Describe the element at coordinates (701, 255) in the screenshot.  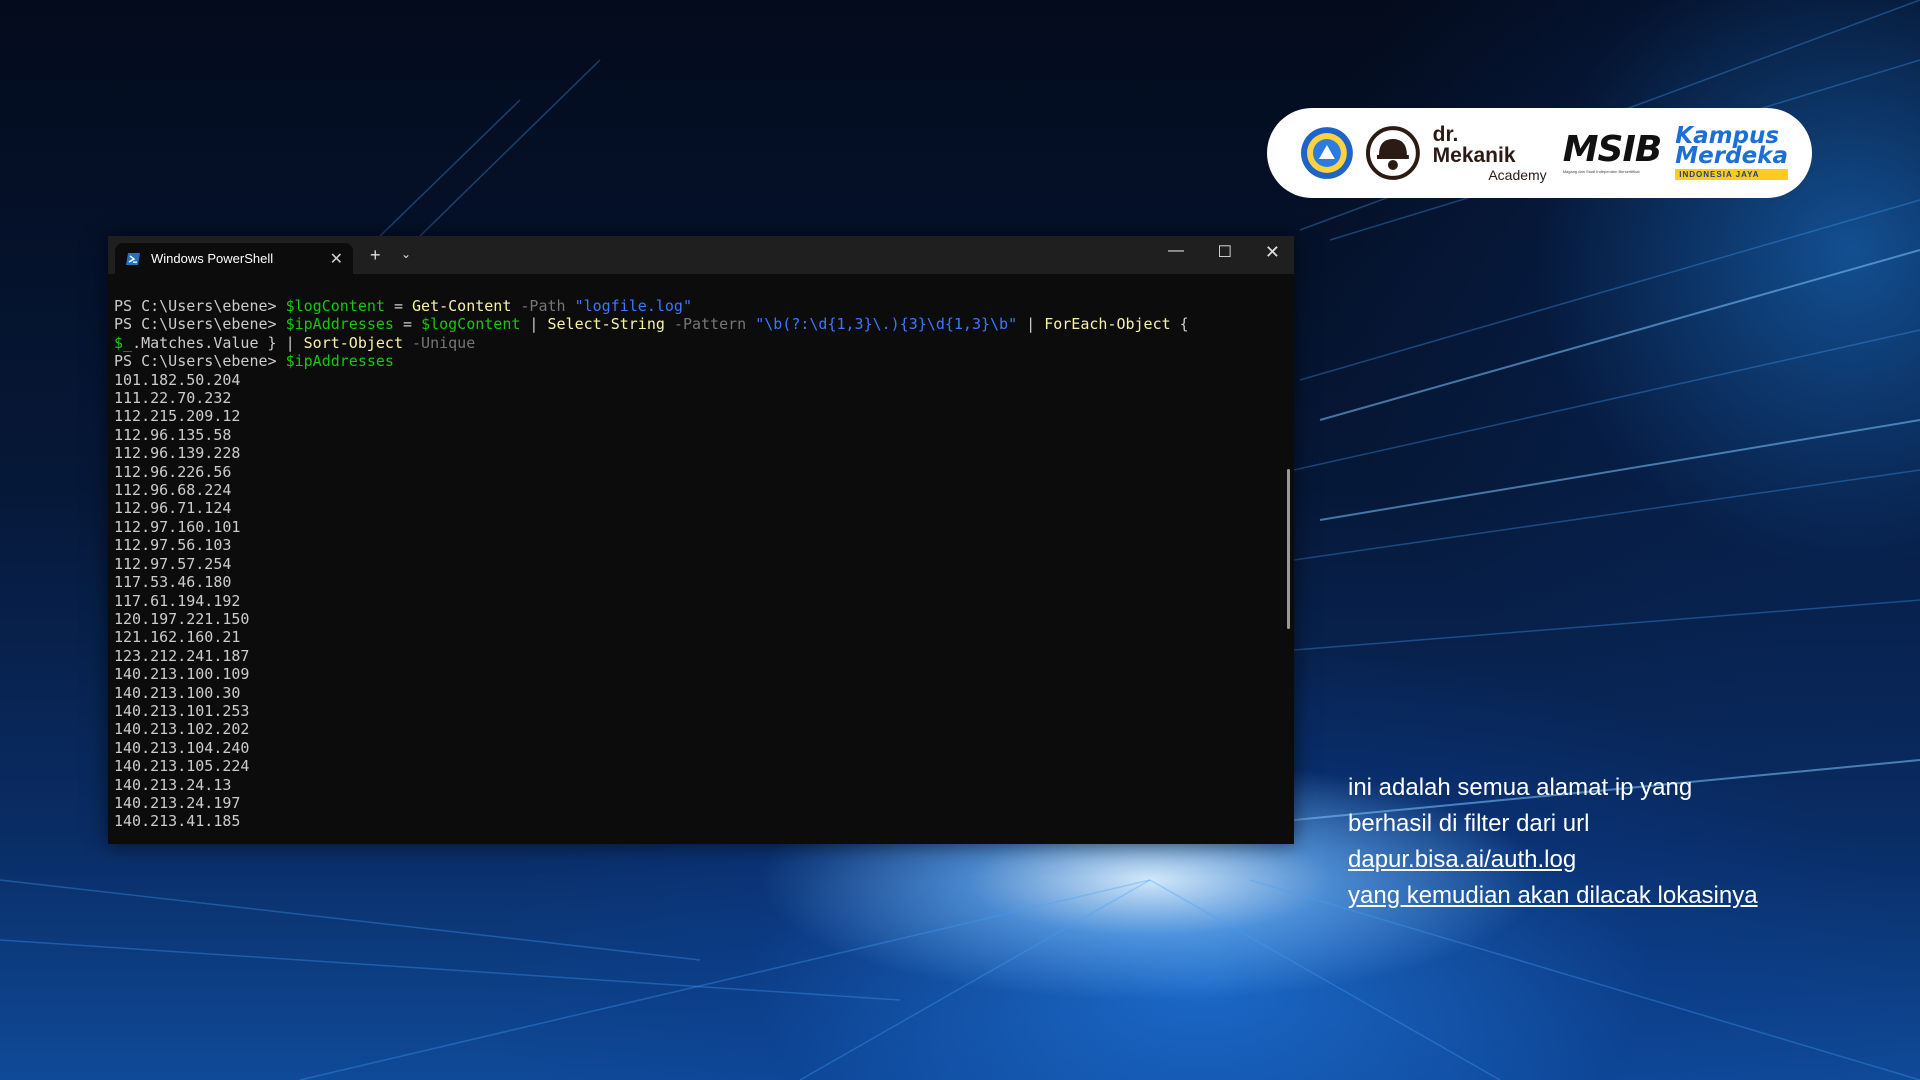
I see `title-bar: Windows PowerShell ✕ + ⌄ — ☐ ✕` at that location.